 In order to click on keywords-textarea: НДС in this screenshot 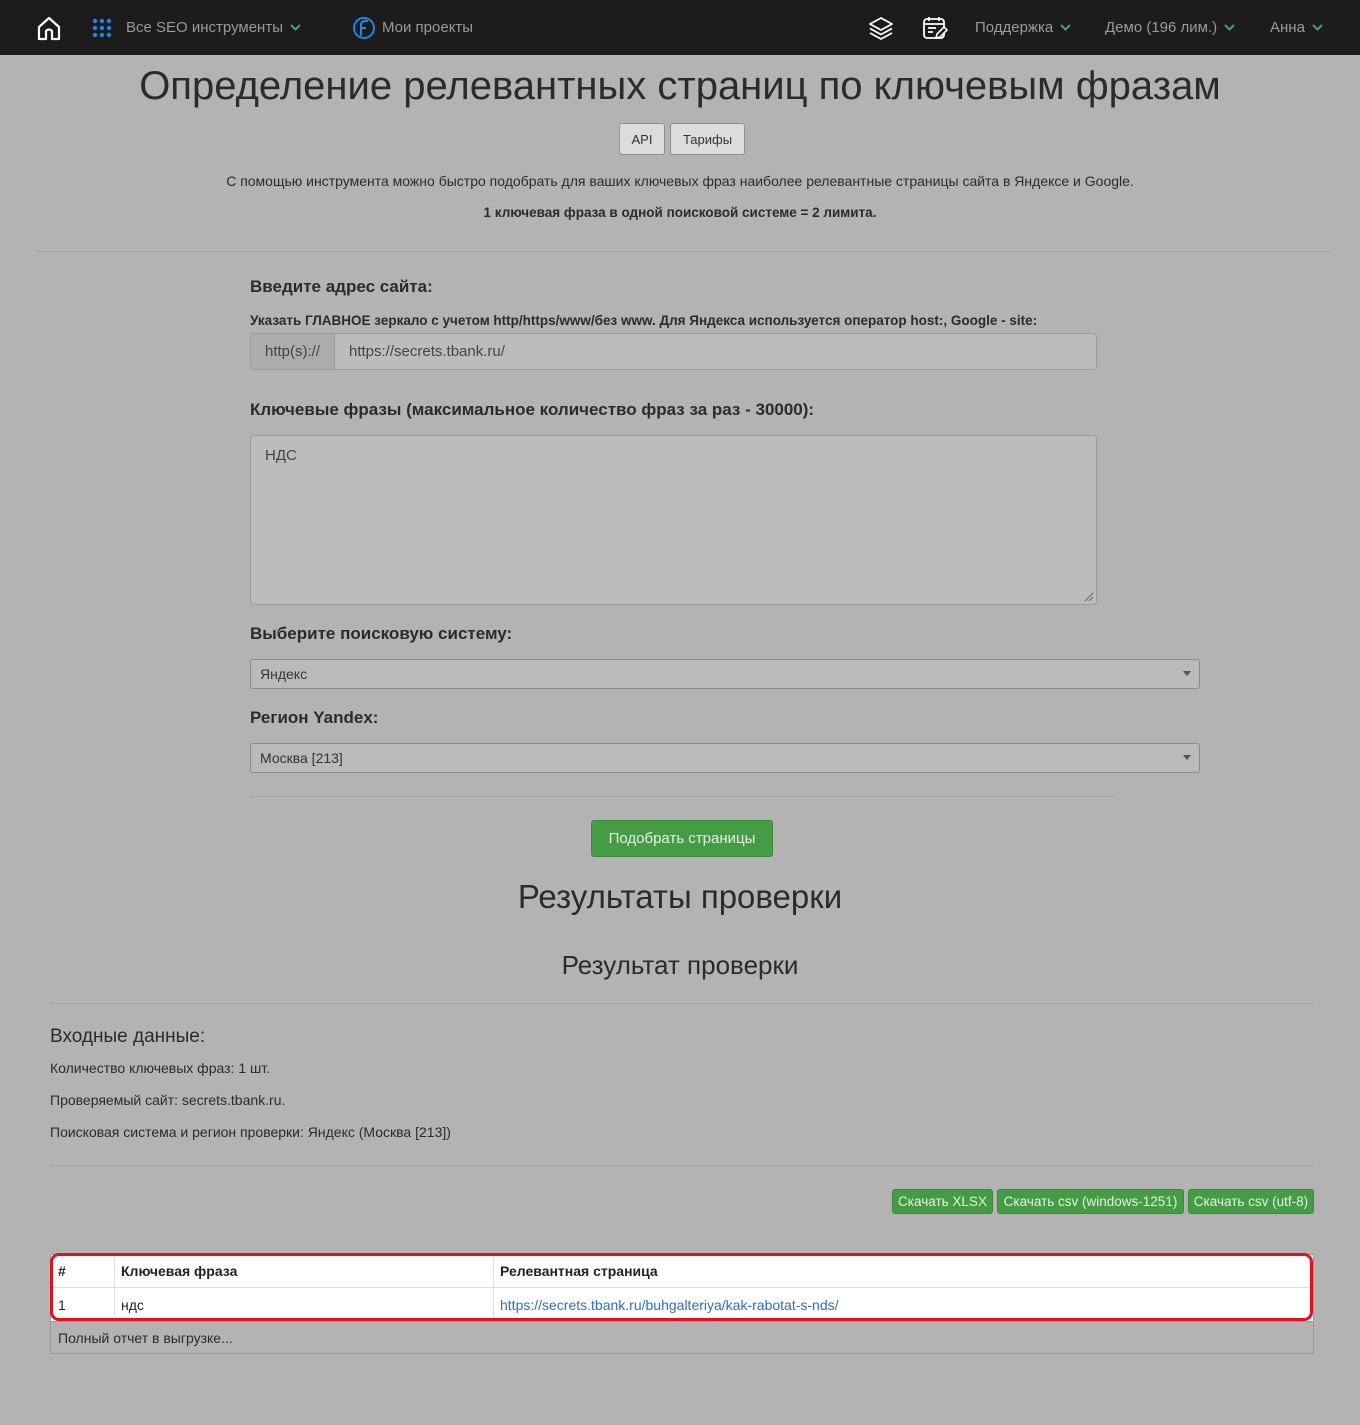, I will do `click(673, 520)`.